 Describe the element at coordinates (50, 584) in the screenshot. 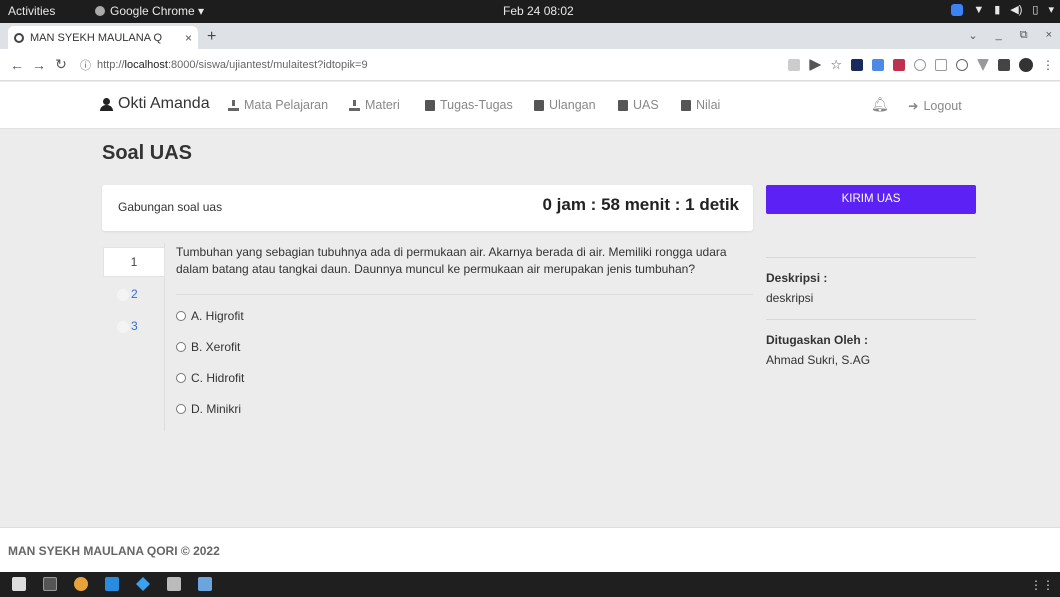

I see `terminal-icon` at that location.